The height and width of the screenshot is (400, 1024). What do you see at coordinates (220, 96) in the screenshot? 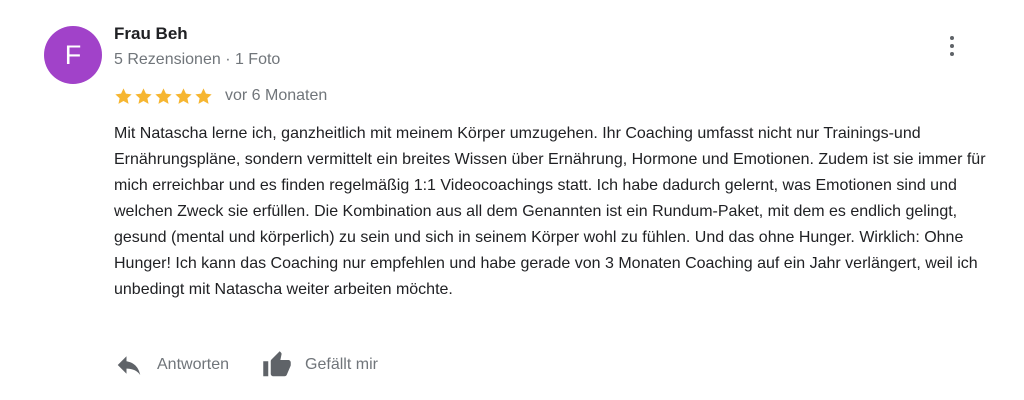
I see `rating-row: vor 6 Monaten` at bounding box center [220, 96].